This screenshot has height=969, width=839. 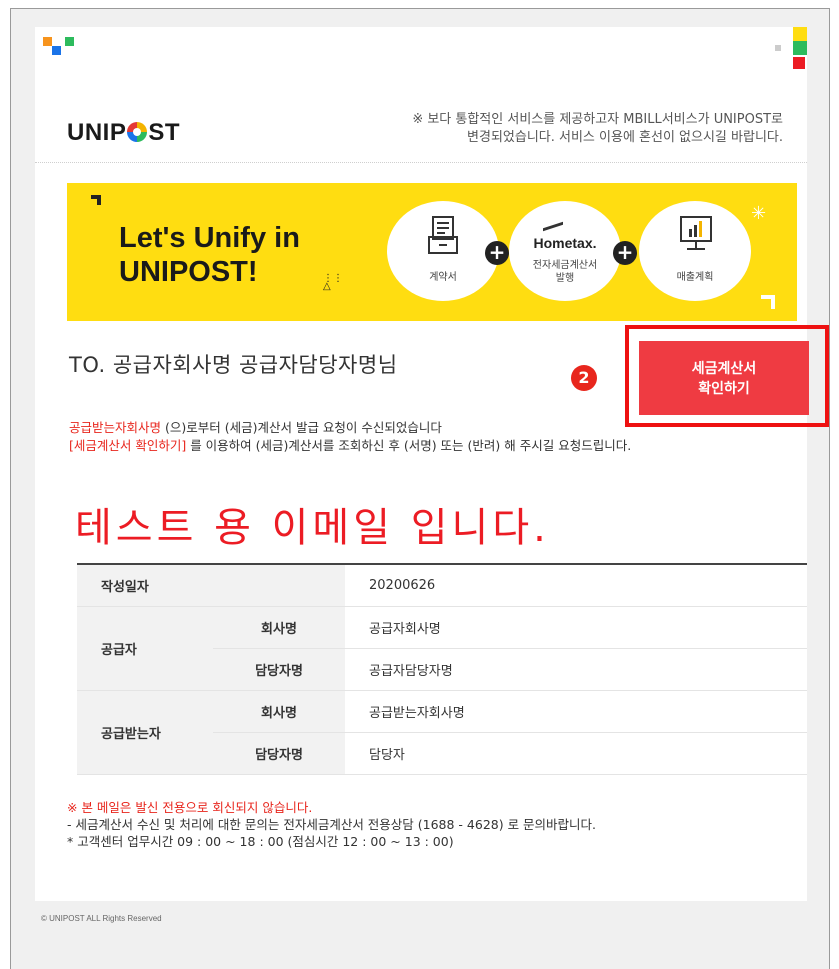 I want to click on created-date-label: 작성일자, so click(x=211, y=585).